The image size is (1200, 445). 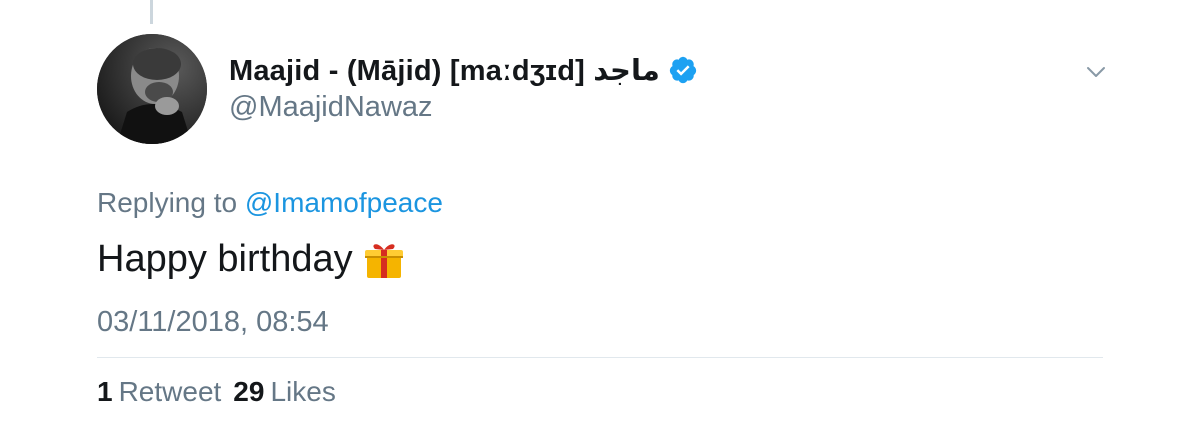 I want to click on verified-badge-icon, so click(x=683, y=70).